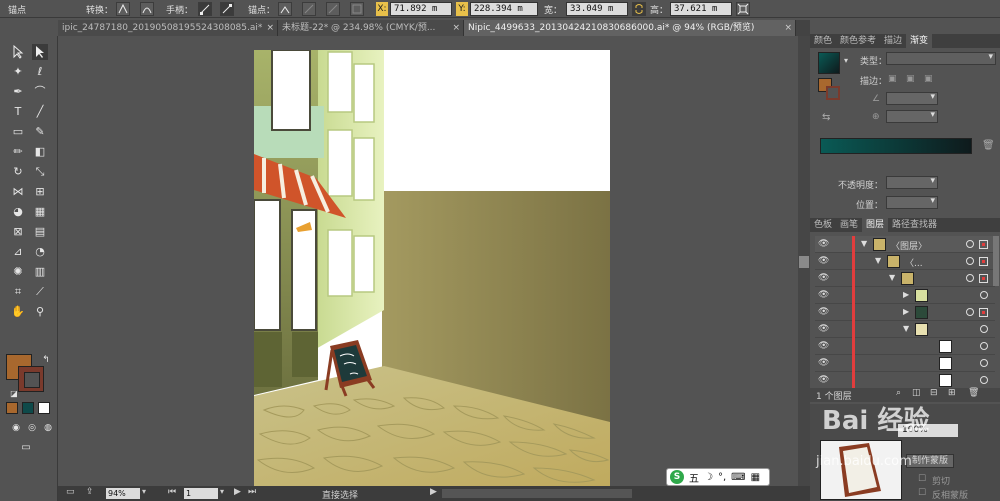 This screenshot has height=501, width=1000. I want to click on clip-checkbox: ☐, so click(922, 479).